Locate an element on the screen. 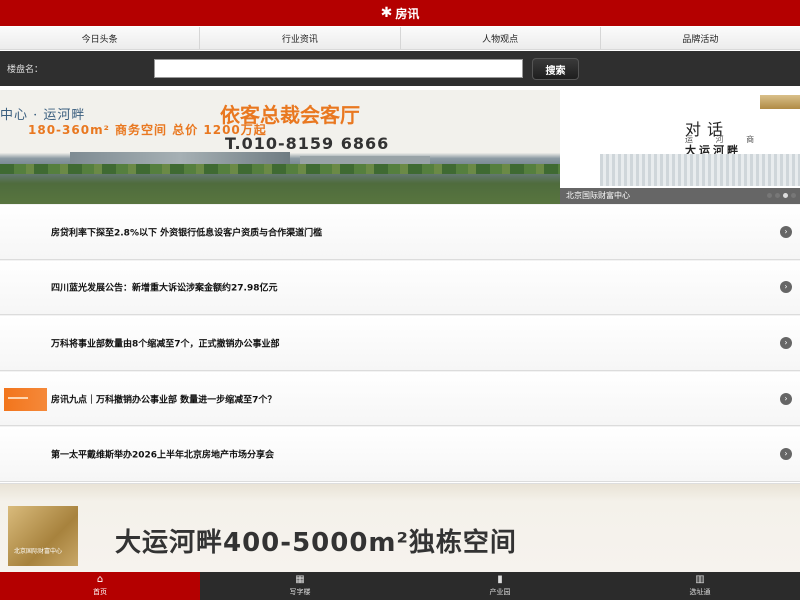  top-header: ✱ 房讯 is located at coordinates (400, 13).